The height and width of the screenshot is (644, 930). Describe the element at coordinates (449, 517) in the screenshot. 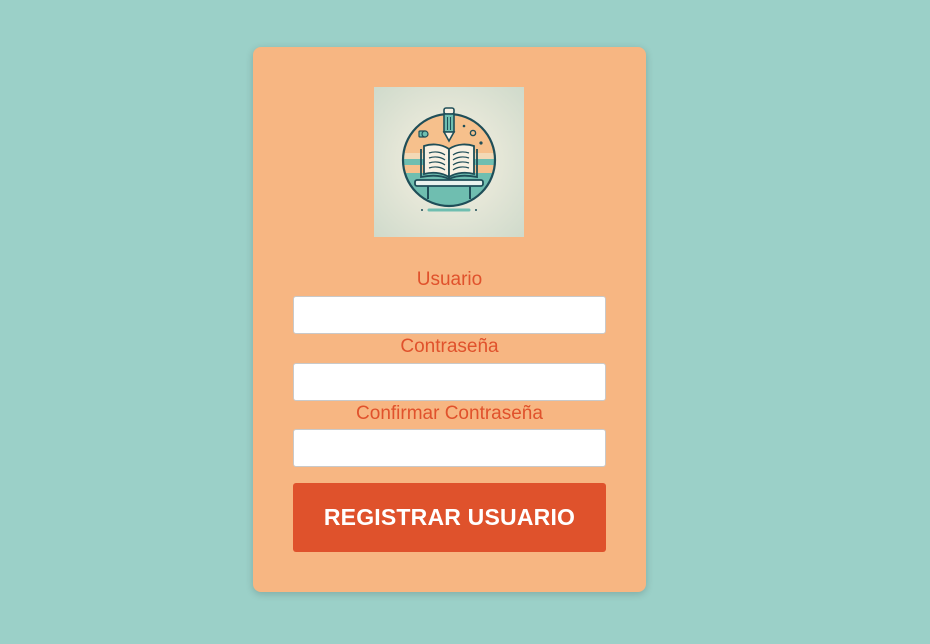

I see `register-user-button: REGISTRAR USUARIO` at that location.